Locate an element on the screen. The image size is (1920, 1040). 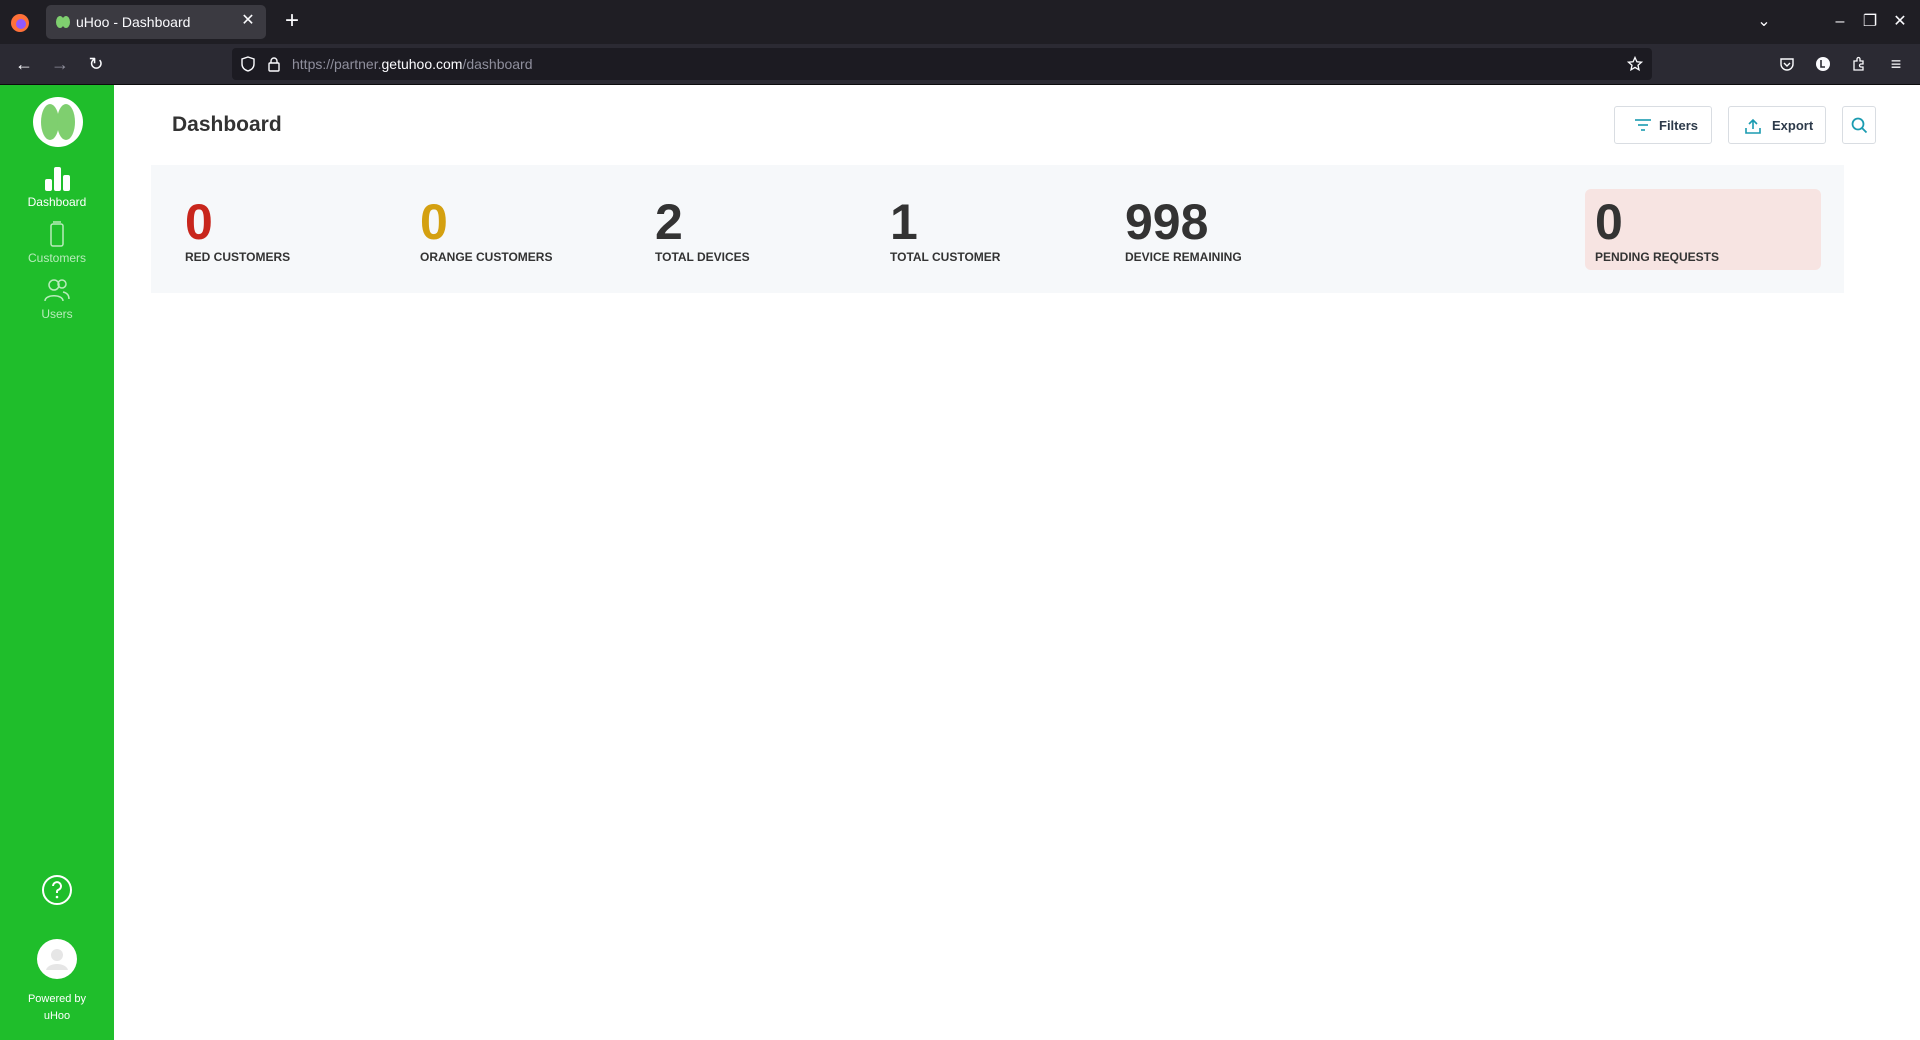
stat-pending-requests: 0 PENDING REQUESTS is located at coordinates (1657, 229).